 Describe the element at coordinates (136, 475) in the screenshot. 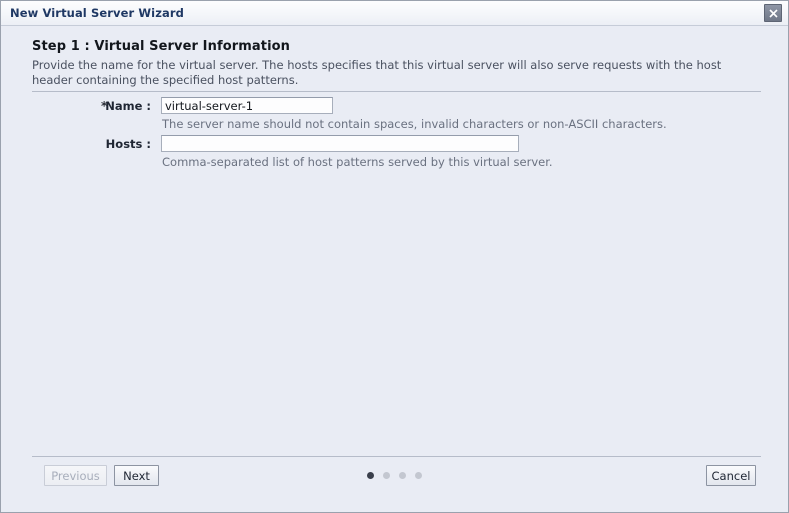

I see `next-button: Next` at that location.